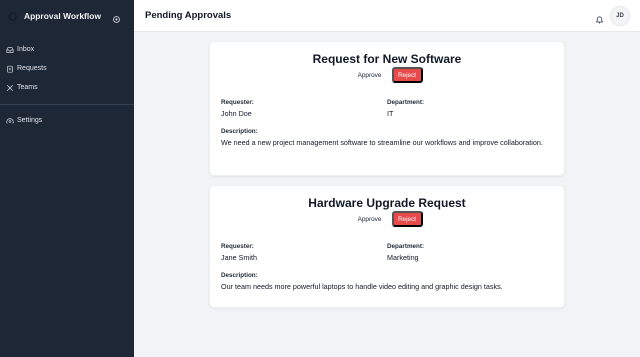 Image resolution: width=640 pixels, height=357 pixels. Describe the element at coordinates (304, 108) in the screenshot. I see `requester-field: Requester: John Doe` at that location.